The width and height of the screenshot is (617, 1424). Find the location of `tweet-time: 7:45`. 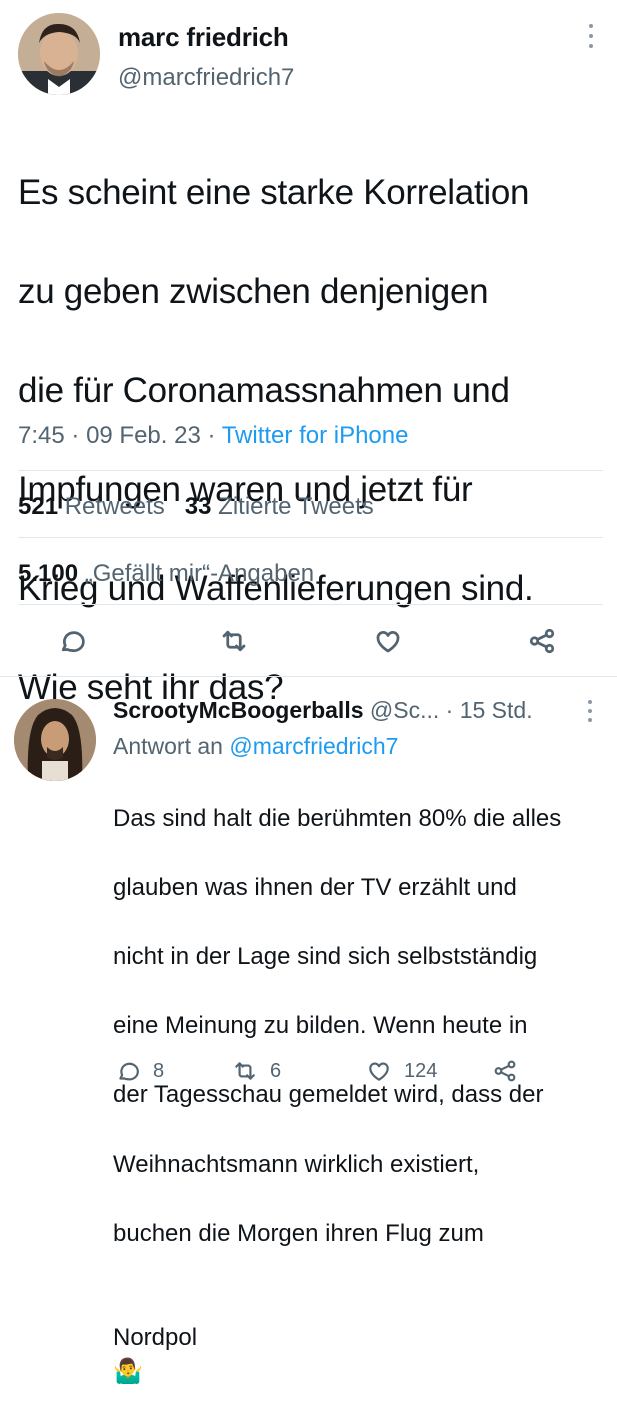

tweet-time: 7:45 is located at coordinates (41, 435).